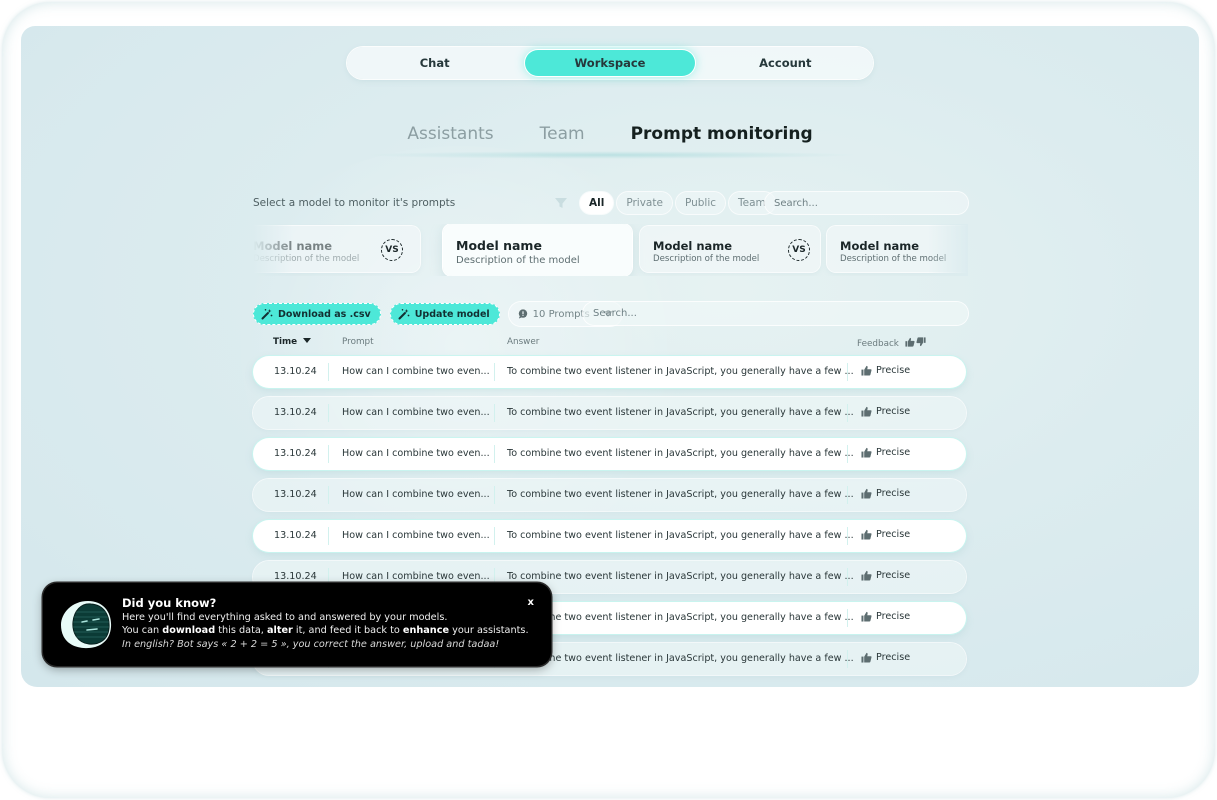 This screenshot has height=800, width=1217. I want to click on update-model-label: Update model, so click(452, 314).